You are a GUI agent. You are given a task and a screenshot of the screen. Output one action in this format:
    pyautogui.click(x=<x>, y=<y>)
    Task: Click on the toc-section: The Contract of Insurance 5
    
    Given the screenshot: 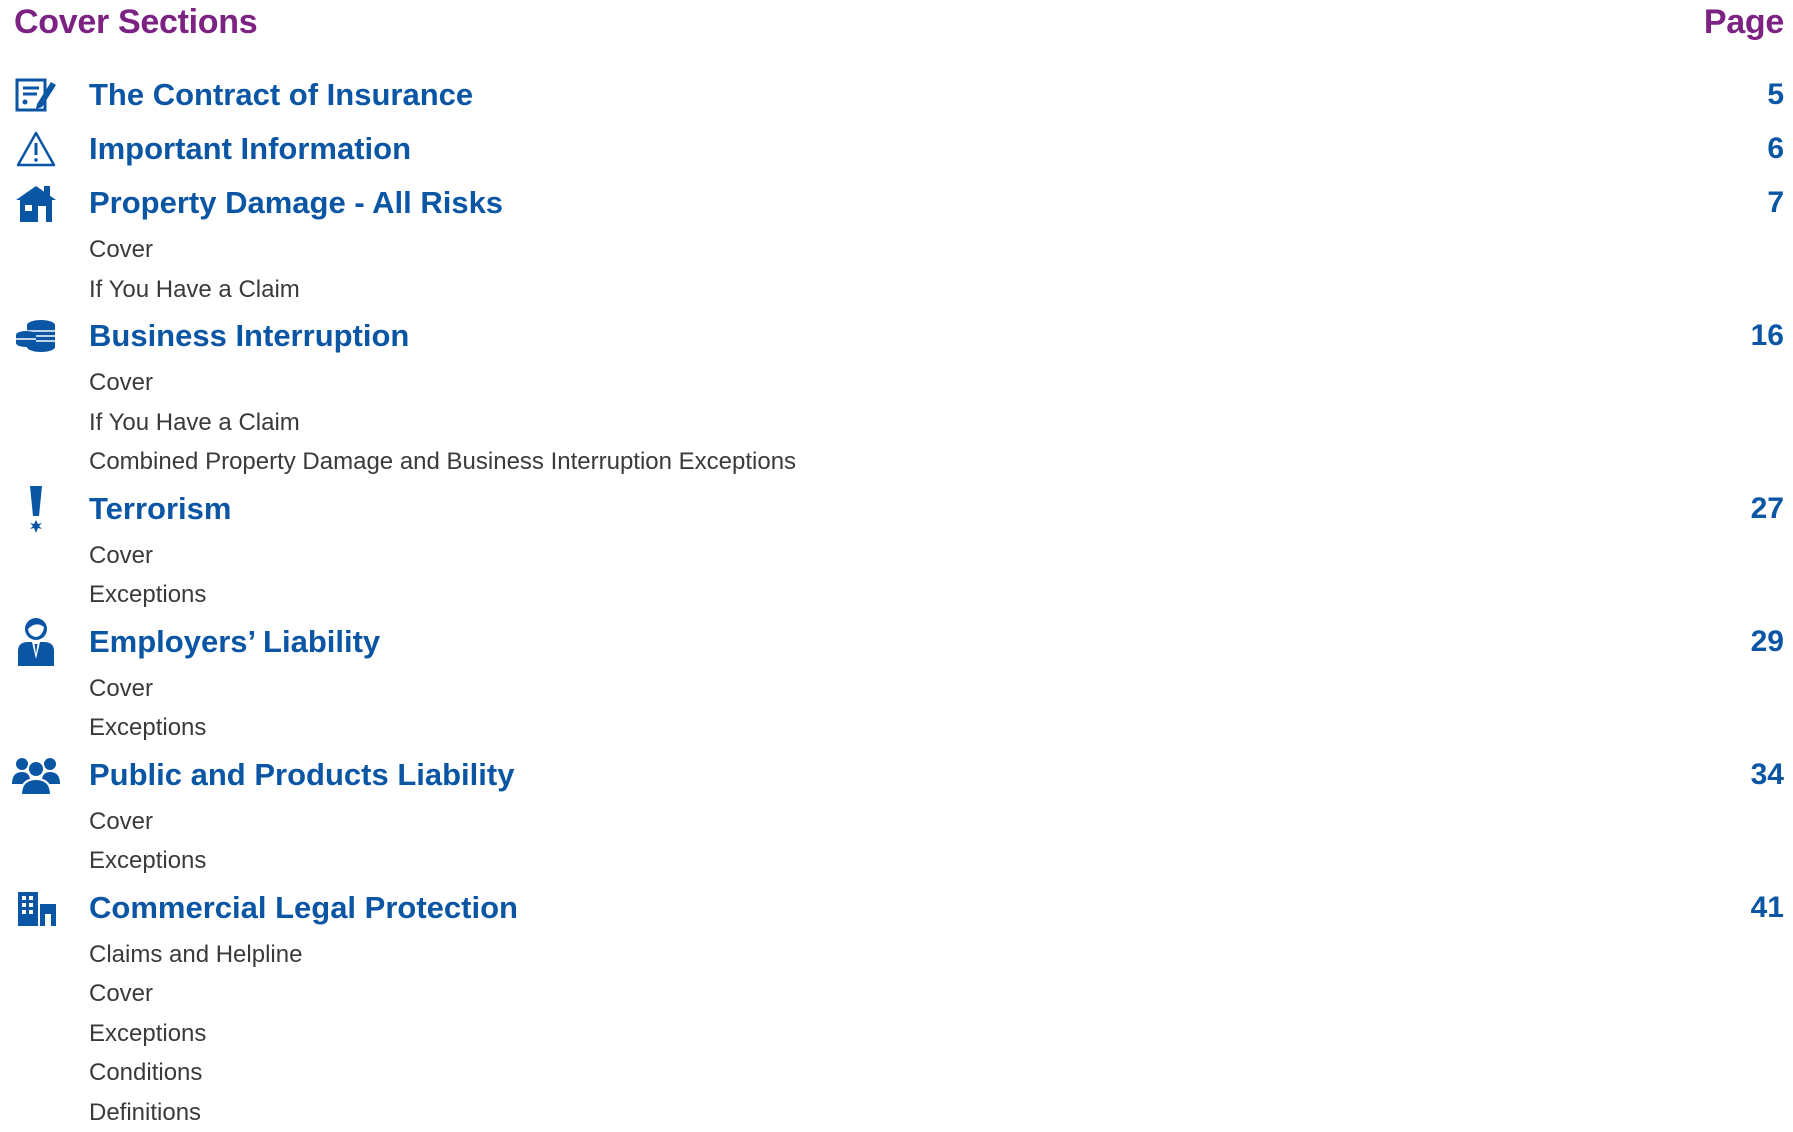 What is the action you would take?
    pyautogui.click(x=896, y=95)
    